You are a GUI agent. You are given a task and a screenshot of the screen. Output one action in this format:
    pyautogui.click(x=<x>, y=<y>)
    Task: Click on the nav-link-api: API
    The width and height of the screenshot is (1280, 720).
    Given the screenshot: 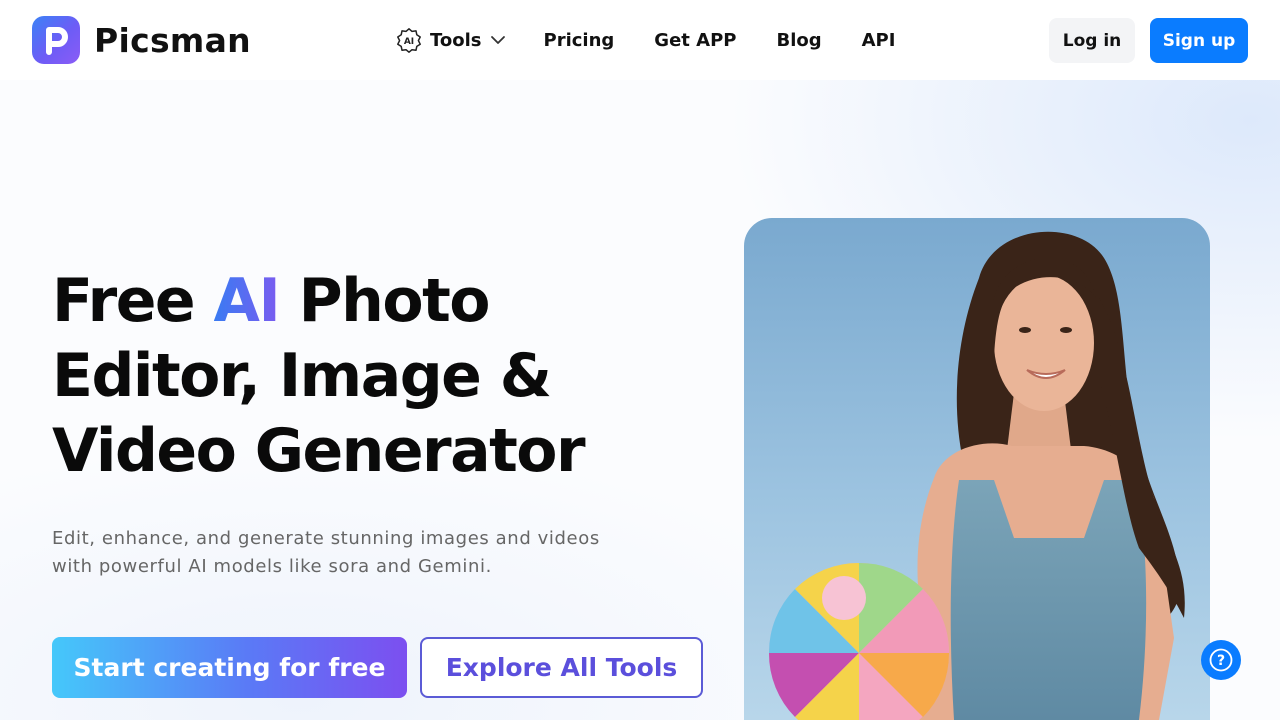 What is the action you would take?
    pyautogui.click(x=879, y=40)
    